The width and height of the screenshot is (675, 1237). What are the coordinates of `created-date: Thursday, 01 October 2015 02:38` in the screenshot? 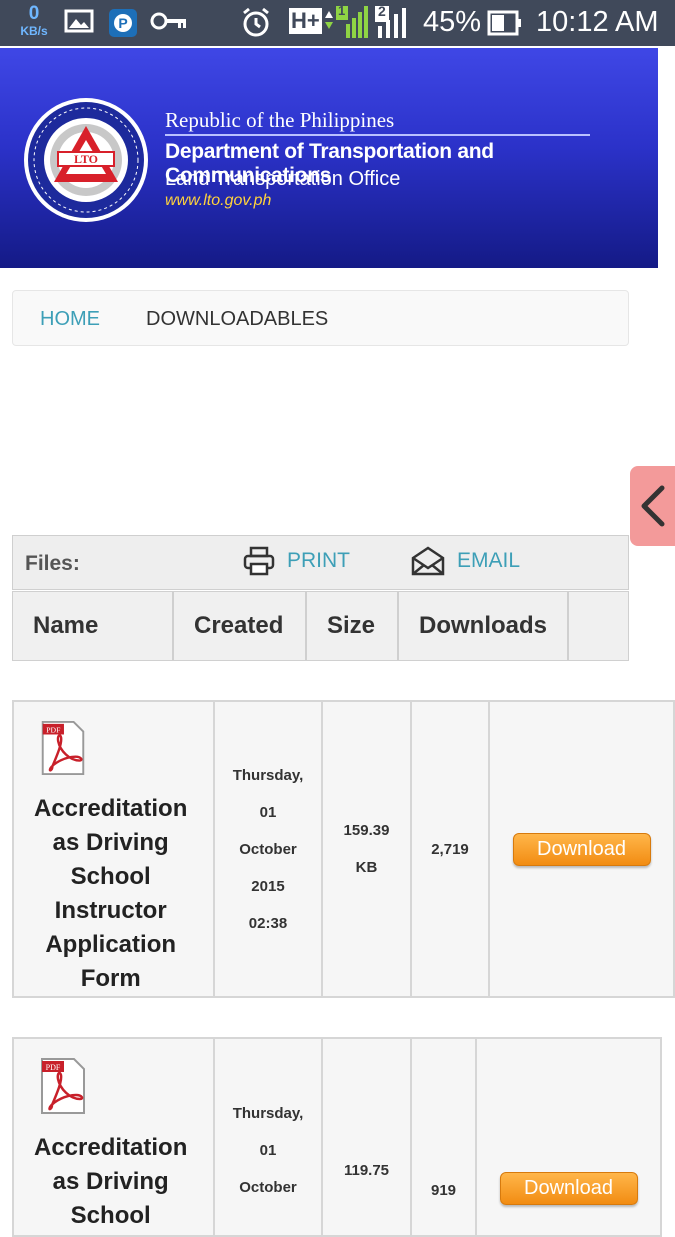 It's located at (268, 849).